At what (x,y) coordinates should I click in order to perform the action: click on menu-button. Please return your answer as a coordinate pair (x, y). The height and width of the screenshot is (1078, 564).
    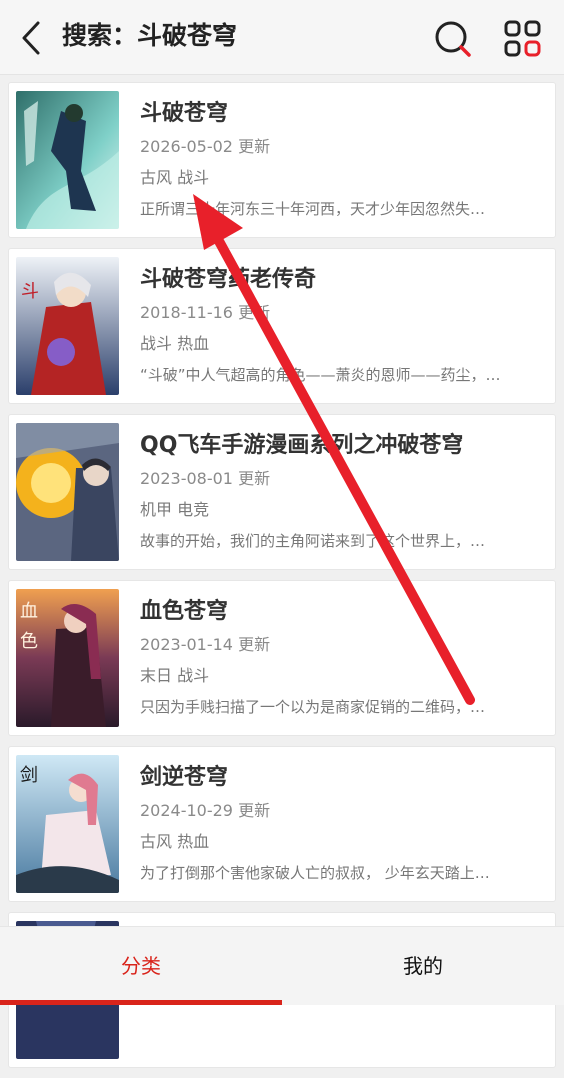
    Looking at the image, I should click on (523, 39).